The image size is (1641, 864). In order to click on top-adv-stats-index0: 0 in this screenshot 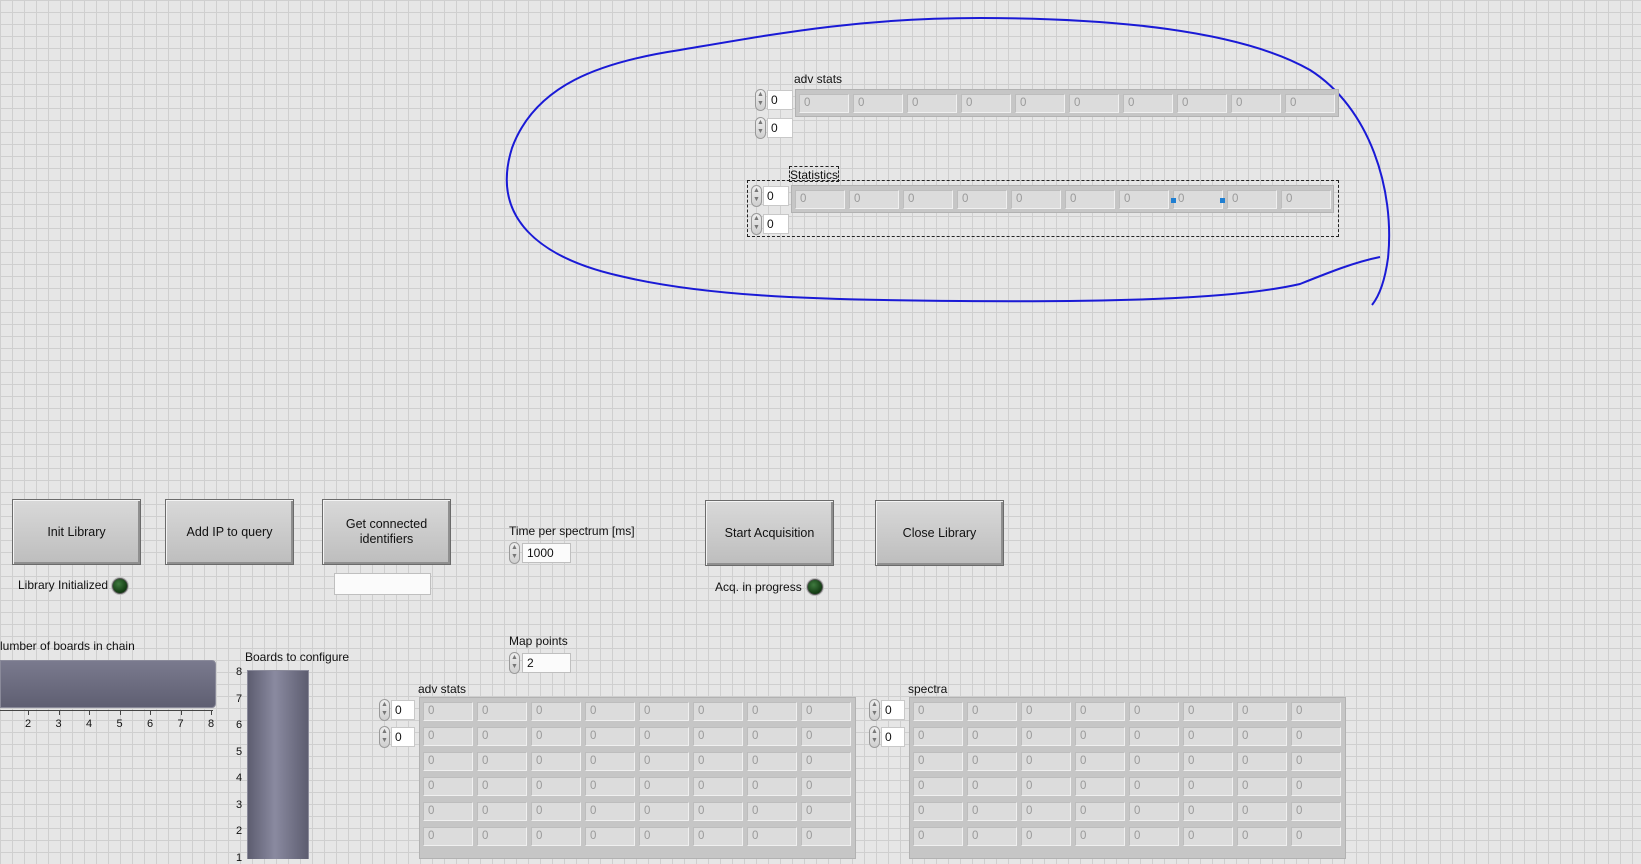, I will do `click(780, 100)`.